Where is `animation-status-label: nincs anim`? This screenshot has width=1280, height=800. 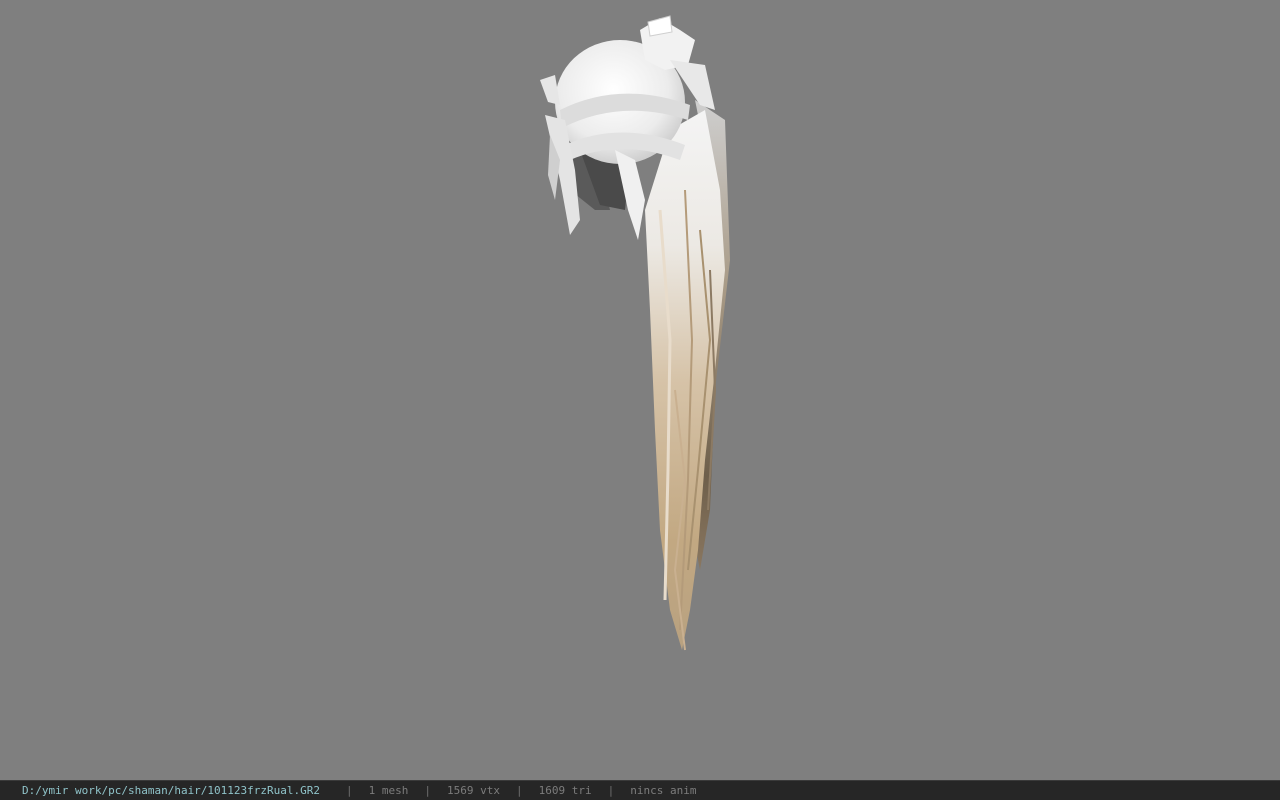
animation-status-label: nincs anim is located at coordinates (663, 790).